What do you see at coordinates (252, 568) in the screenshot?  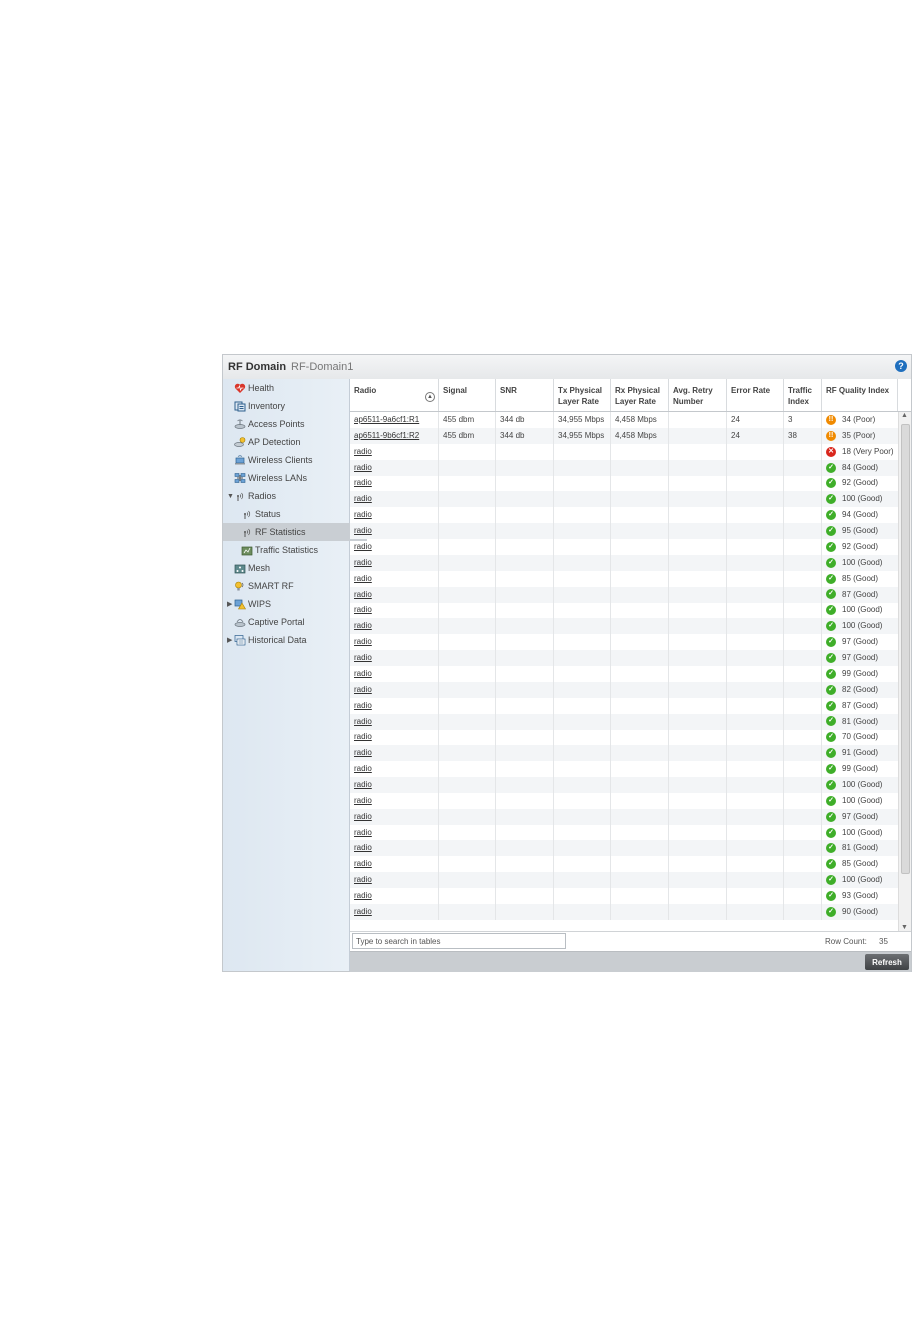 I see `sidebar-item-mesh: Mesh` at bounding box center [252, 568].